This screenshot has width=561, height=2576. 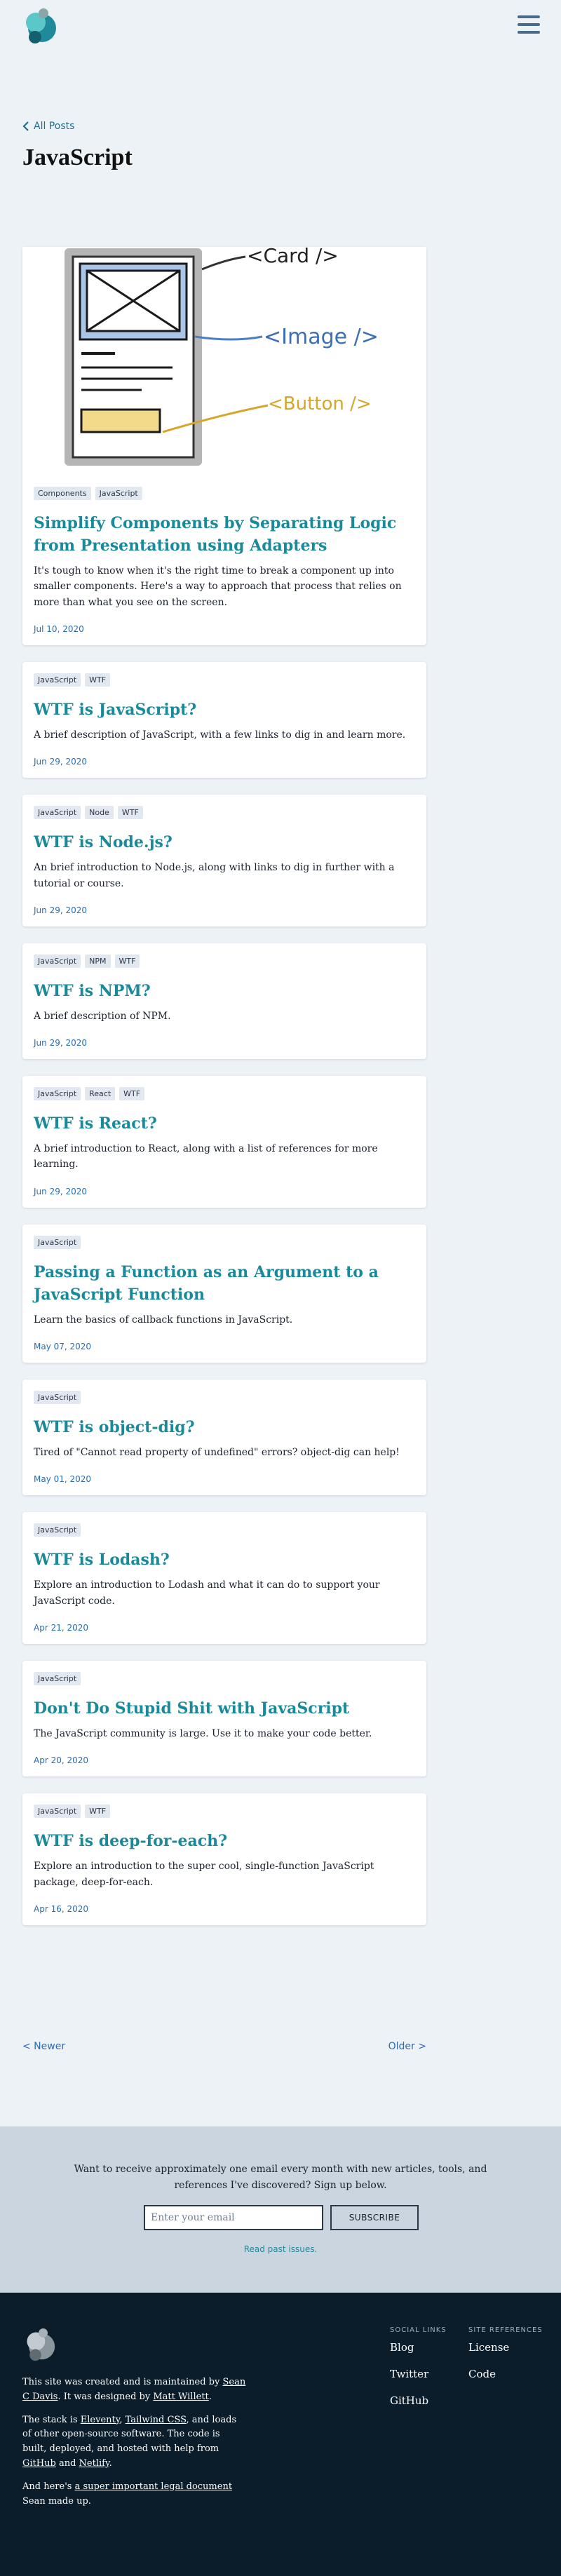 I want to click on back-label: All Posts, so click(x=54, y=126).